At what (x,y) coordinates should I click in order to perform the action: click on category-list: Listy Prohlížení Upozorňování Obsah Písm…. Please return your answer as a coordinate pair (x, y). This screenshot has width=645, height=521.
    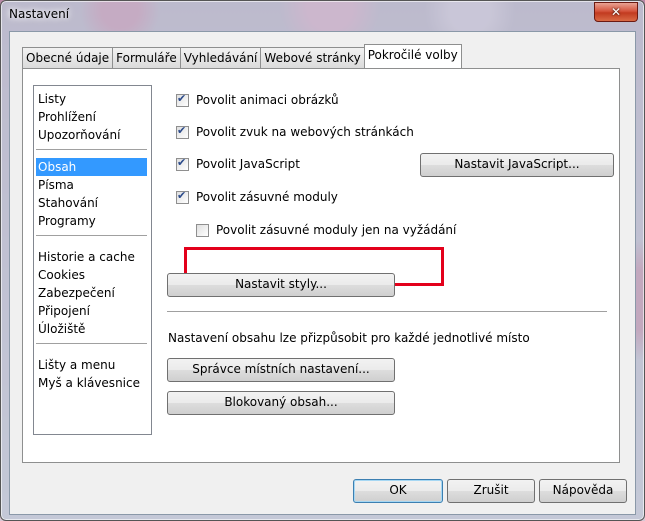
    Looking at the image, I should click on (92, 260).